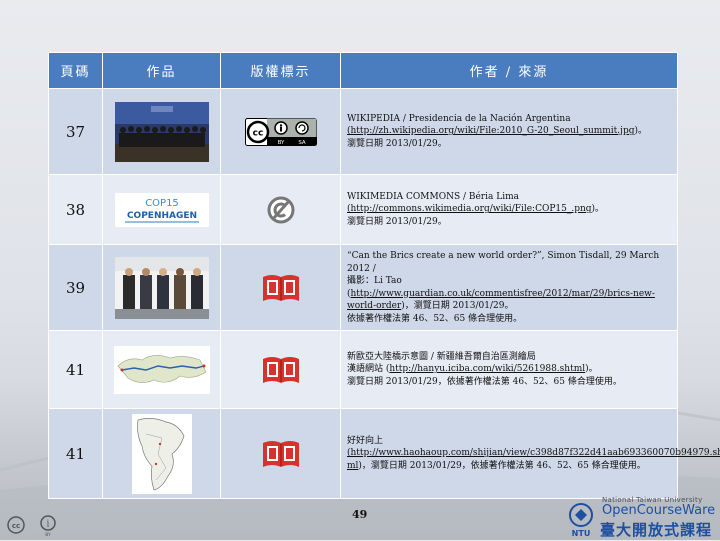  Describe the element at coordinates (365, 440) in the screenshot. I see `source-line: 好好向上` at that location.